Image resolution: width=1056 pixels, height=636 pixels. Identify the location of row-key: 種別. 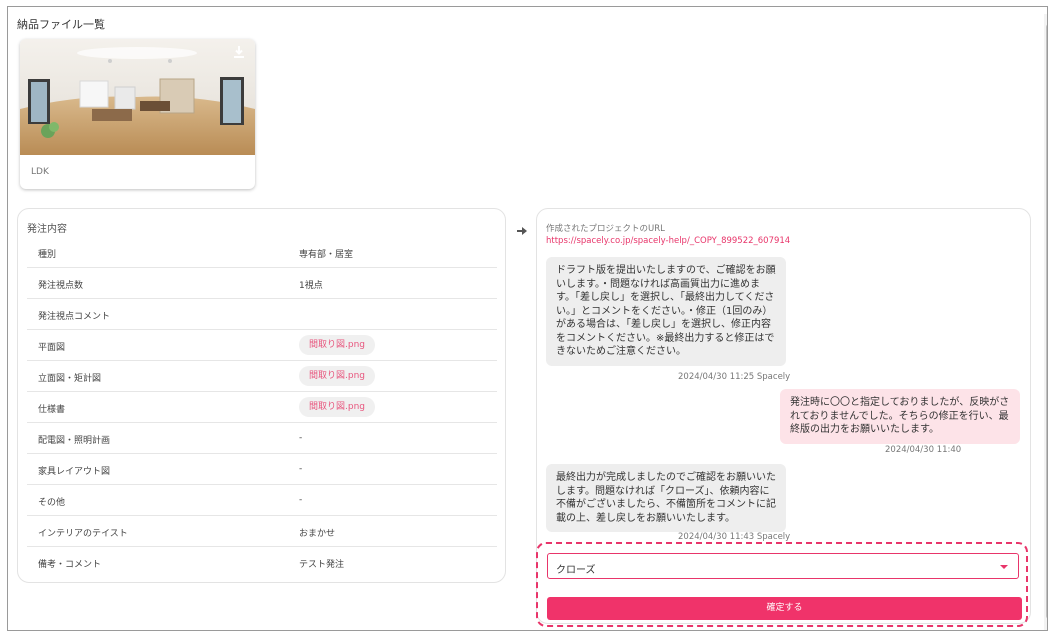
(47, 255).